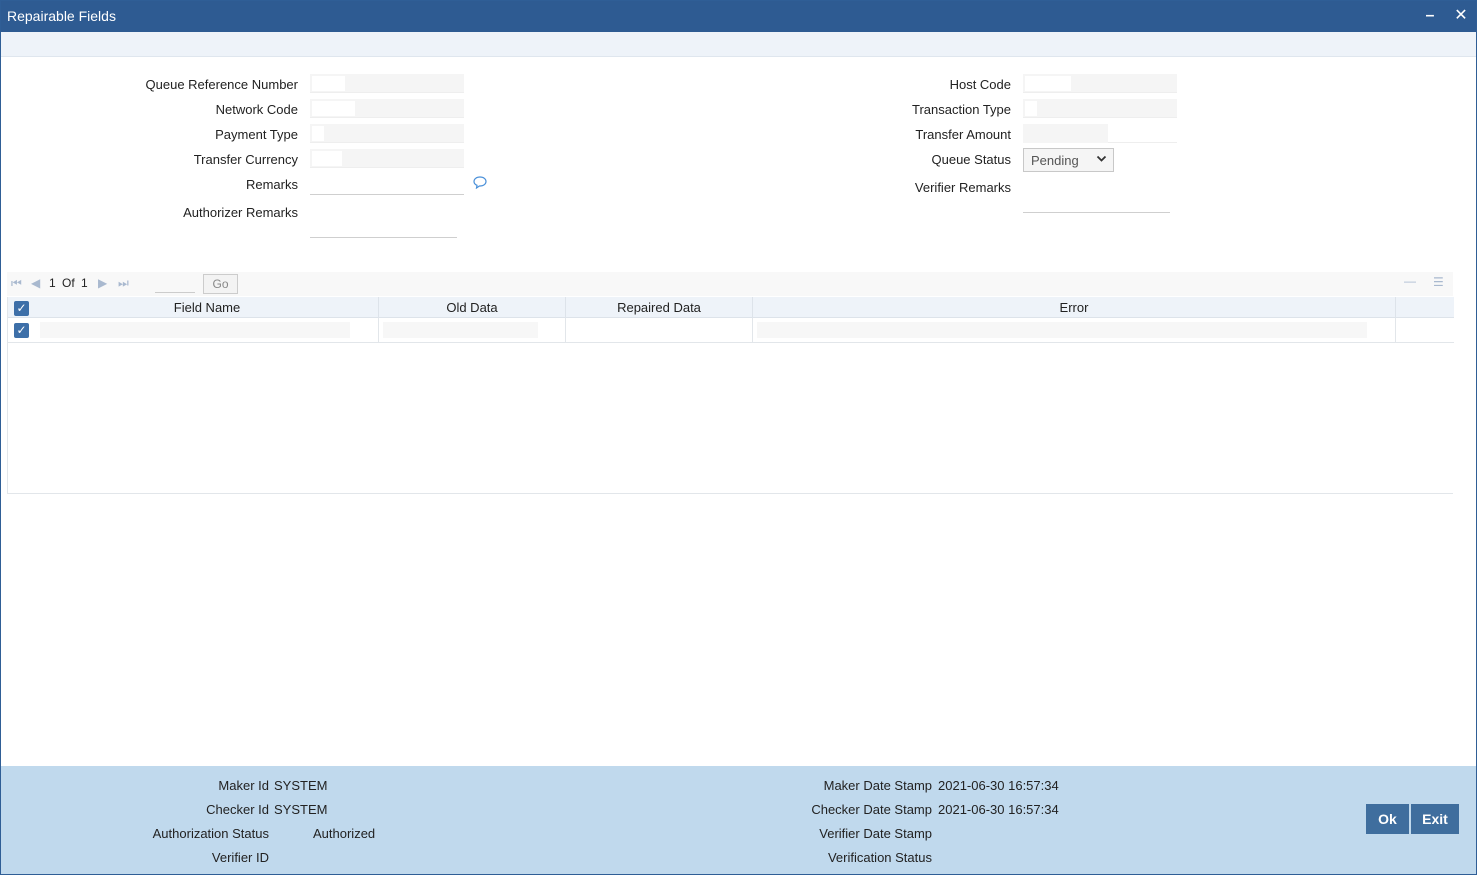 The image size is (1477, 875). Describe the element at coordinates (480, 184) in the screenshot. I see `remarks-comment-icon` at that location.